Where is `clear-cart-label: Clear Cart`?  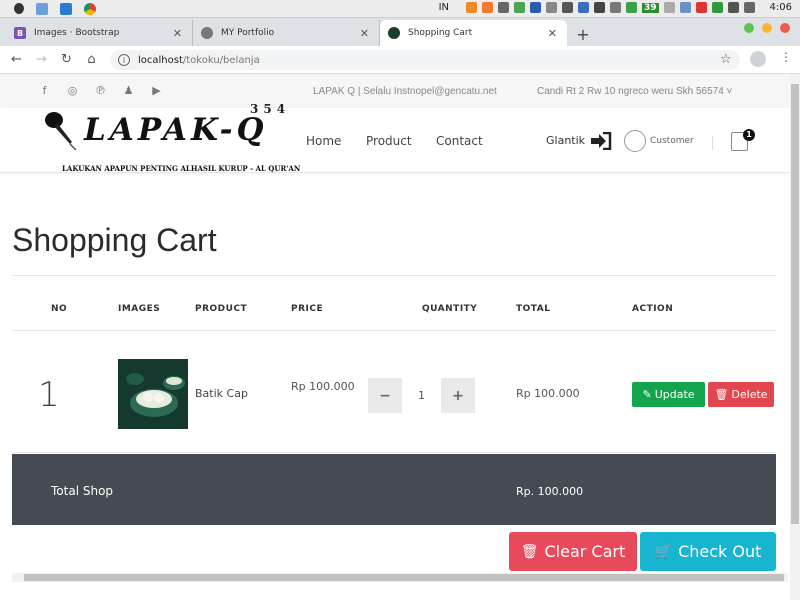 clear-cart-label: Clear Cart is located at coordinates (585, 551).